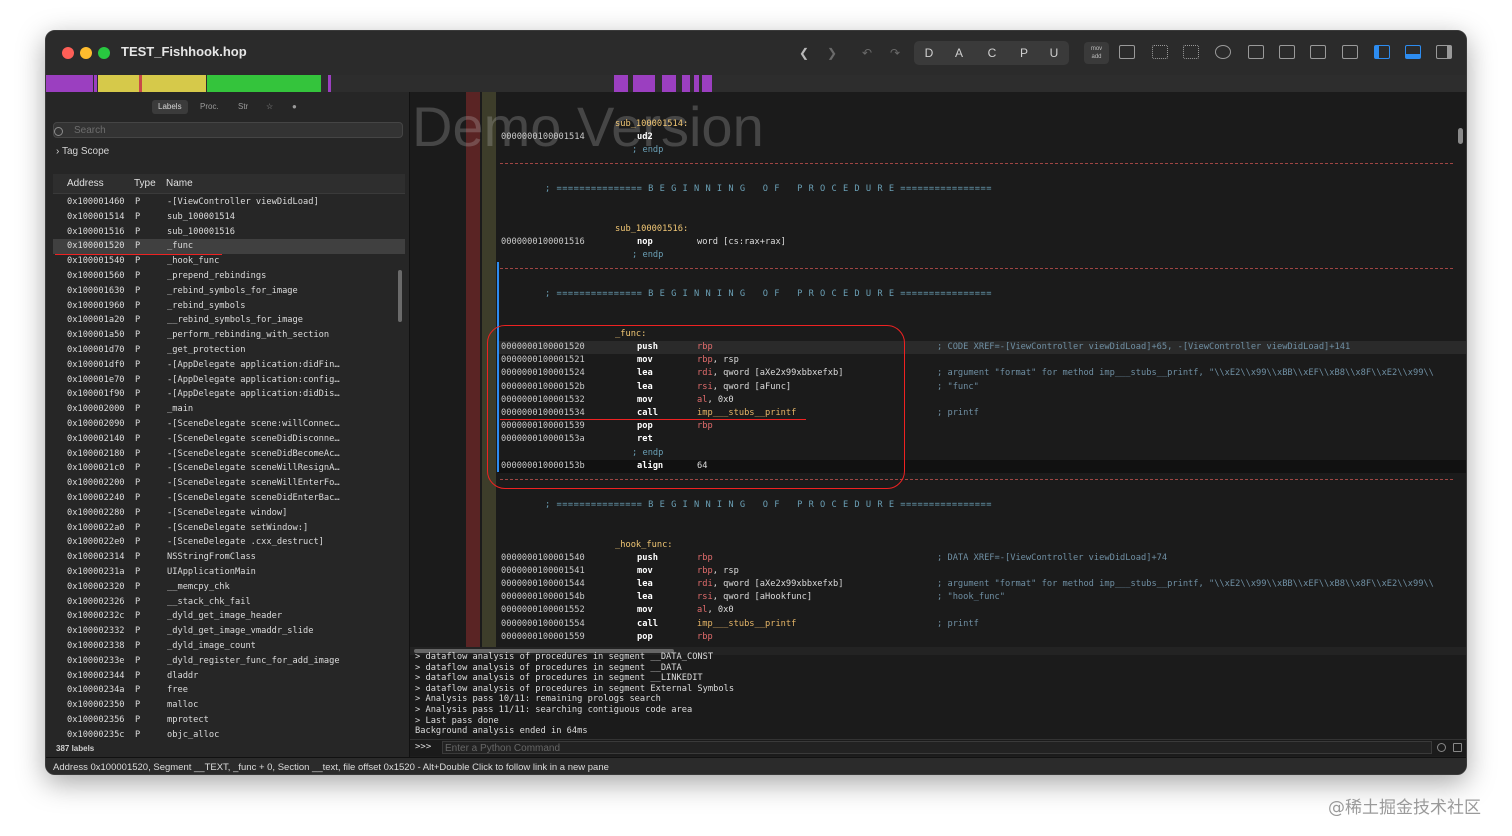  I want to click on clear-console-icon, so click(1441, 747).